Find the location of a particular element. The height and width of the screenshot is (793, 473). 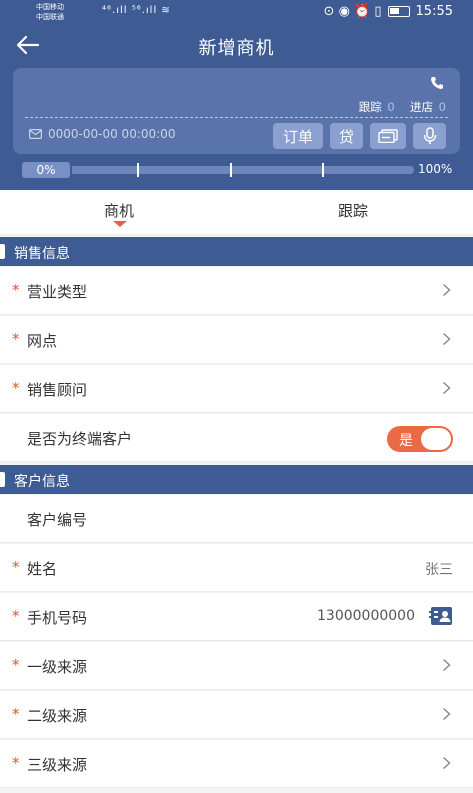

row-name: * 姓名 张三 is located at coordinates (236, 568).